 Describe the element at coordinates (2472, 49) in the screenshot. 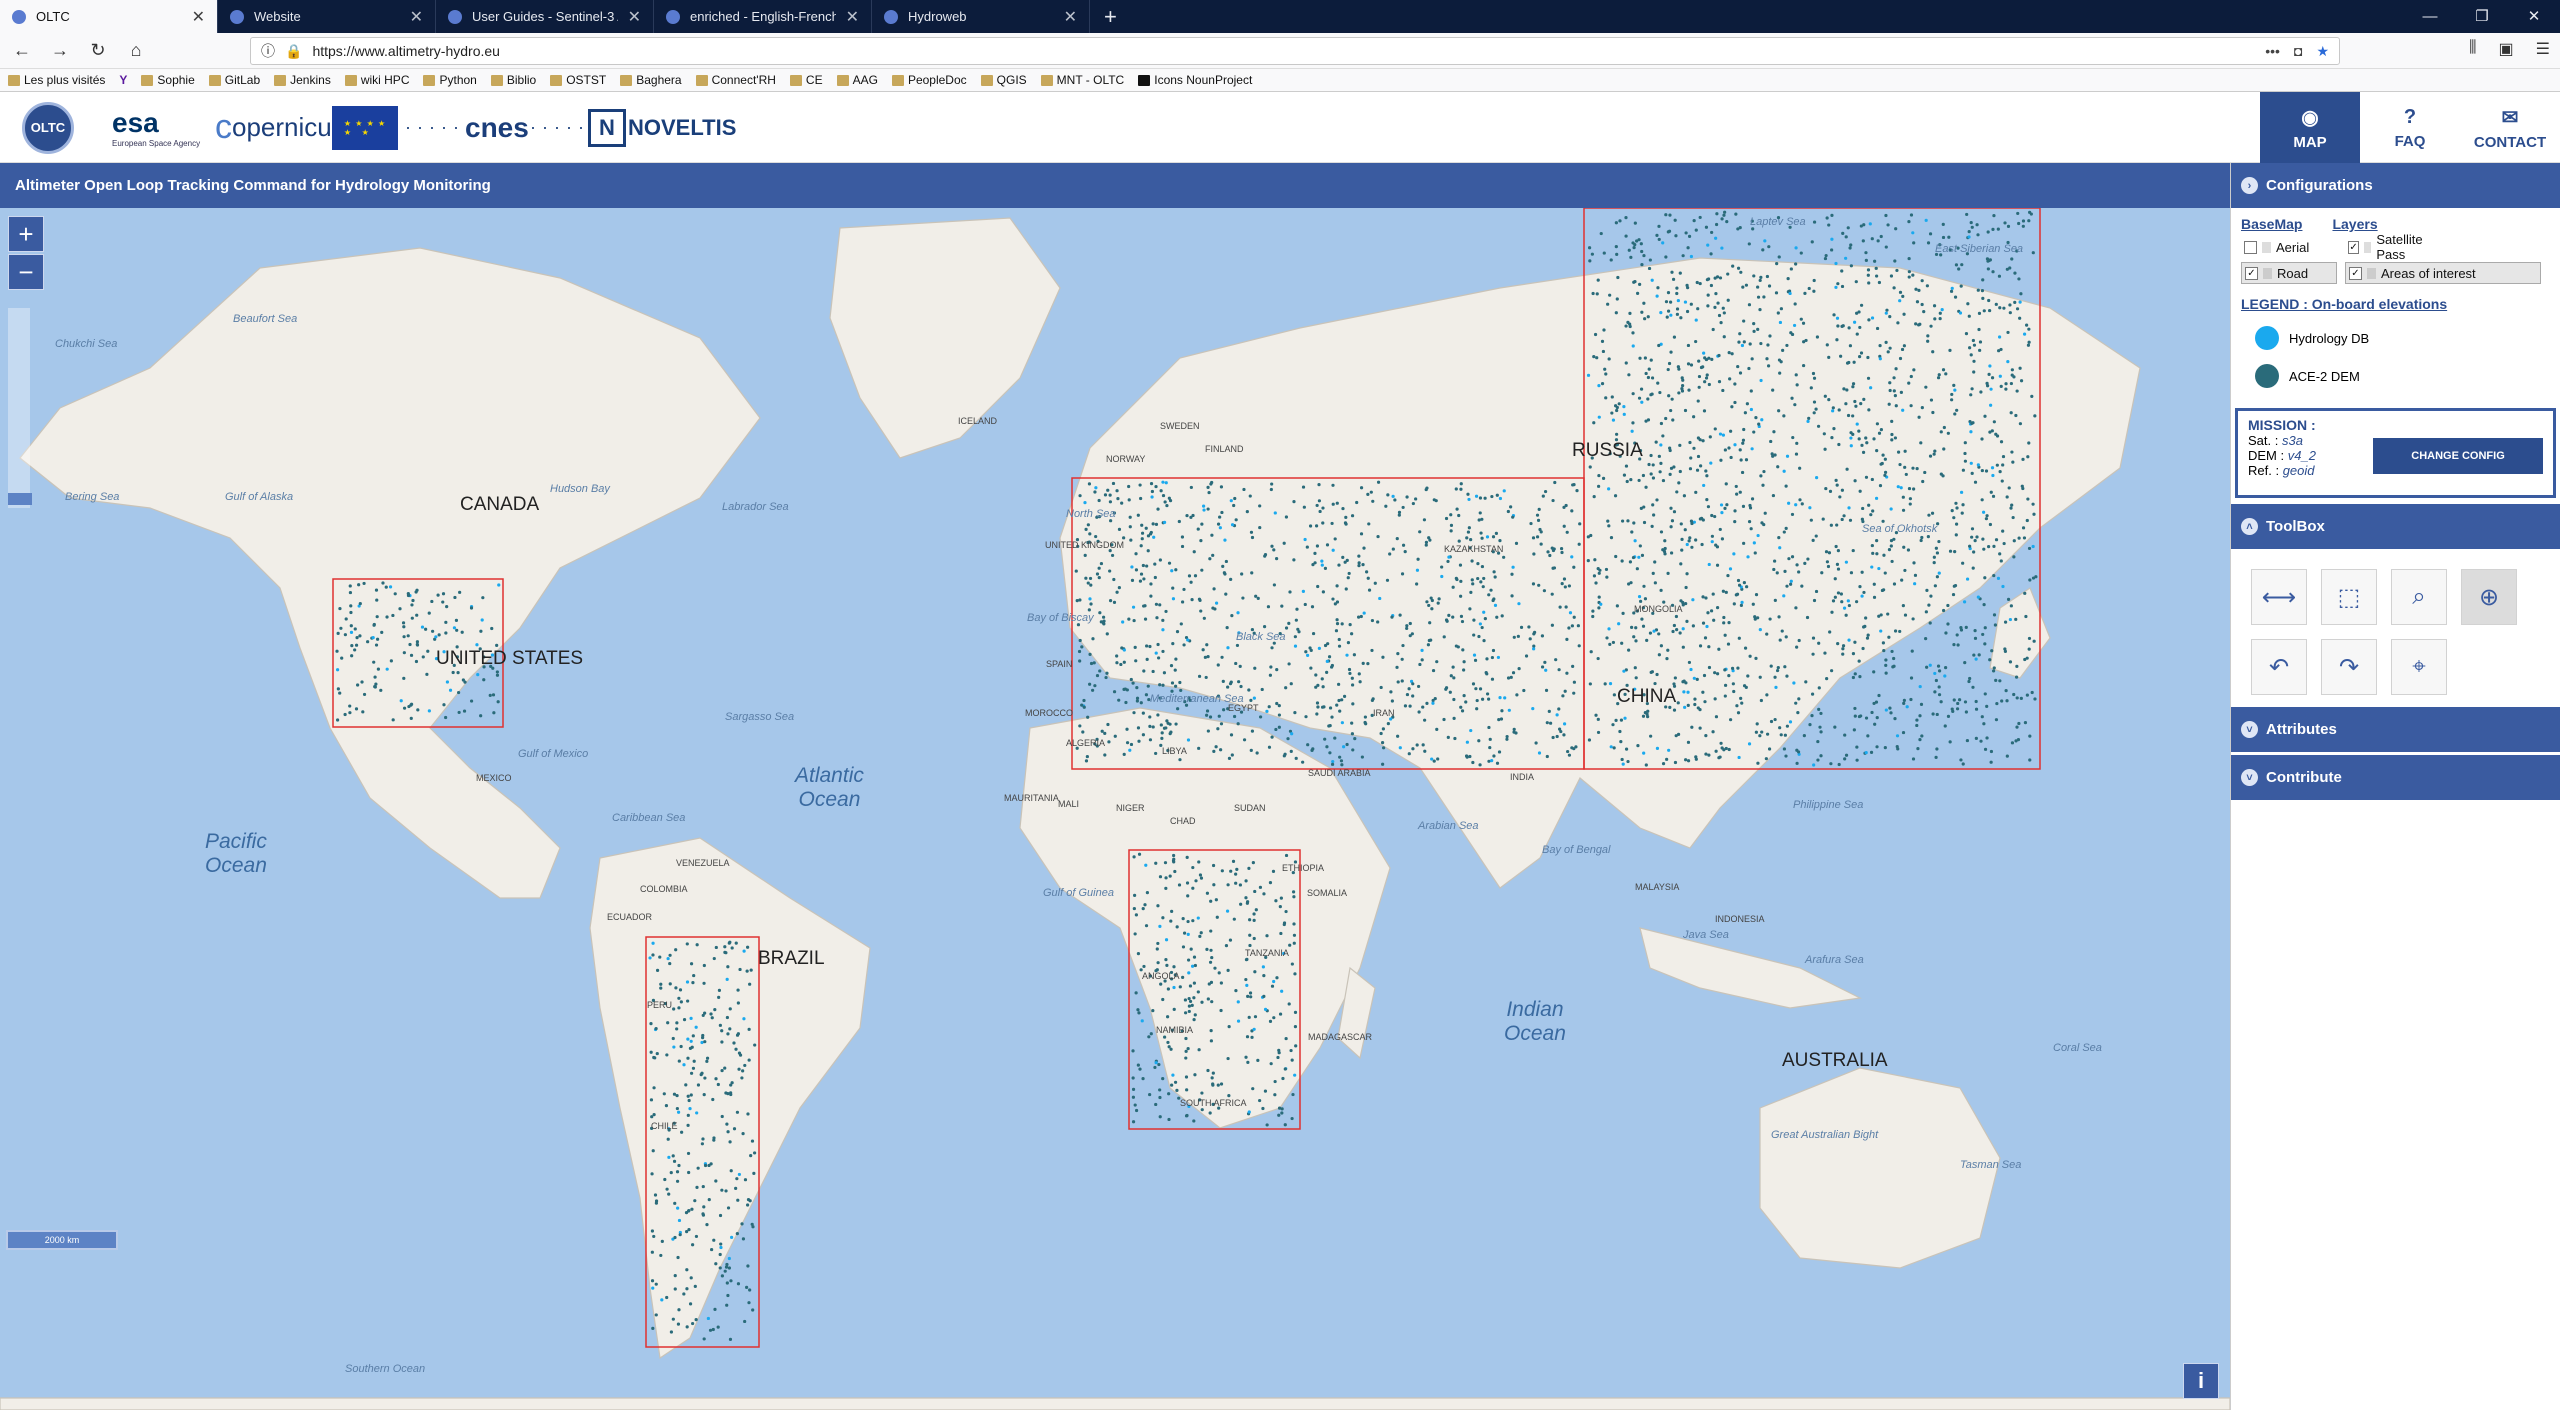

I see `library-icon: ⫼` at that location.